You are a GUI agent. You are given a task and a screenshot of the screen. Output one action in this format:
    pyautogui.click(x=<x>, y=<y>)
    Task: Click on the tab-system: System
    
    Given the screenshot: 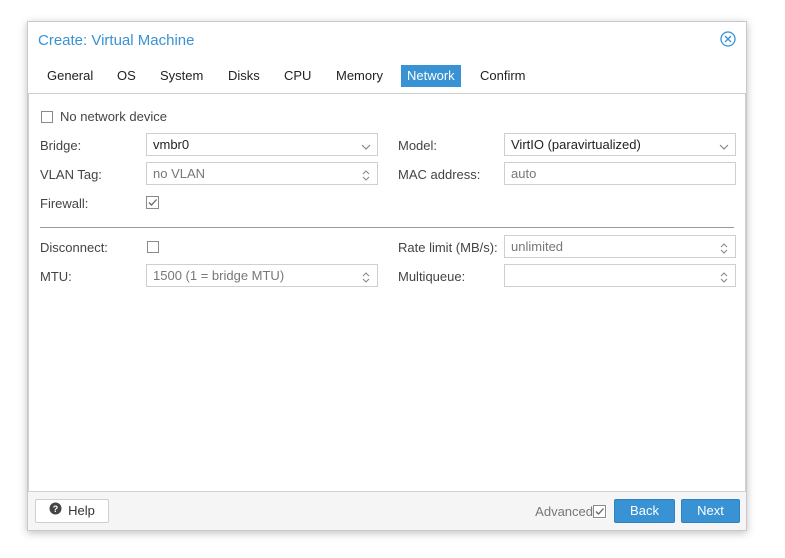 What is the action you would take?
    pyautogui.click(x=181, y=76)
    